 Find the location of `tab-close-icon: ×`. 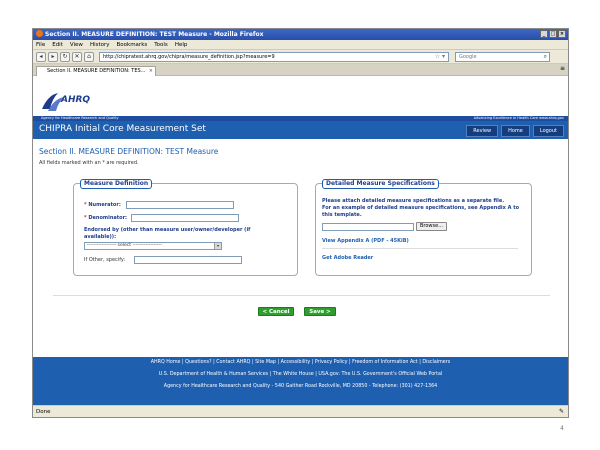

tab-close-icon: × is located at coordinates (151, 71).